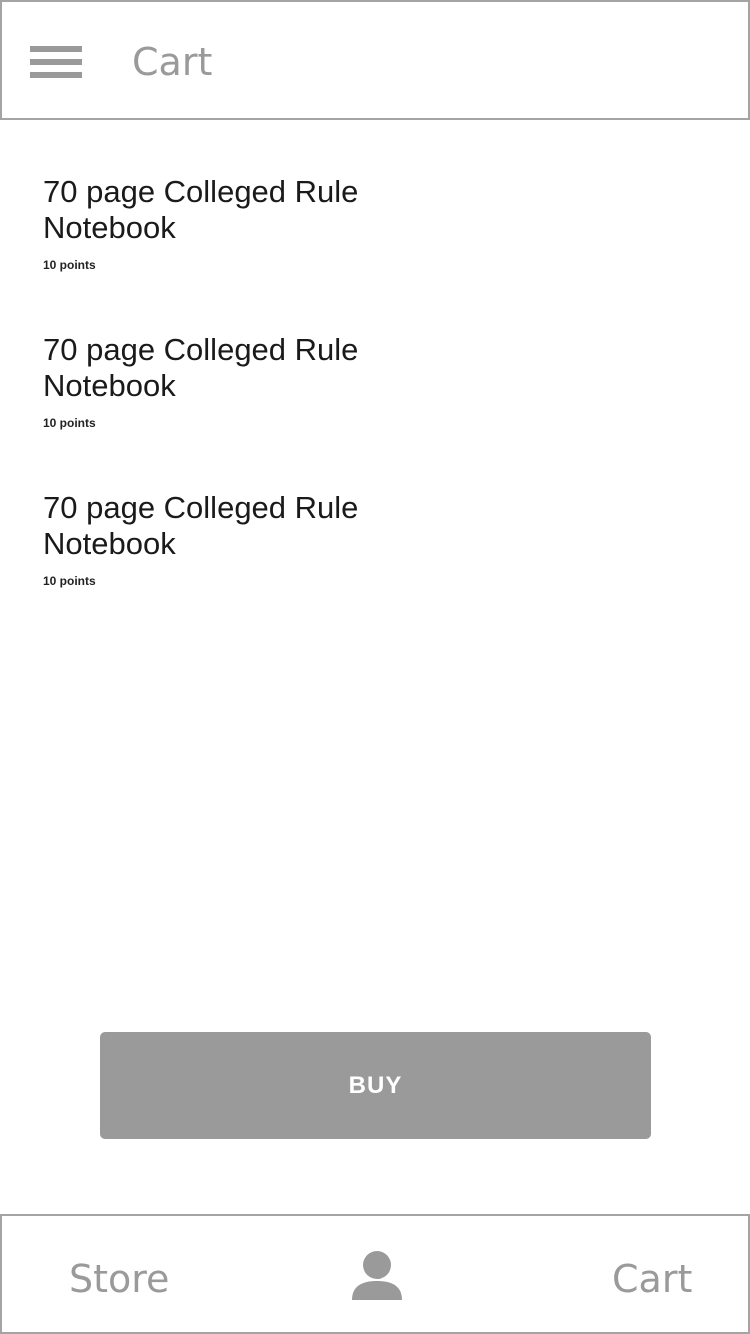  I want to click on bottom-navigation-bar: Store Cart, so click(375, 1274).